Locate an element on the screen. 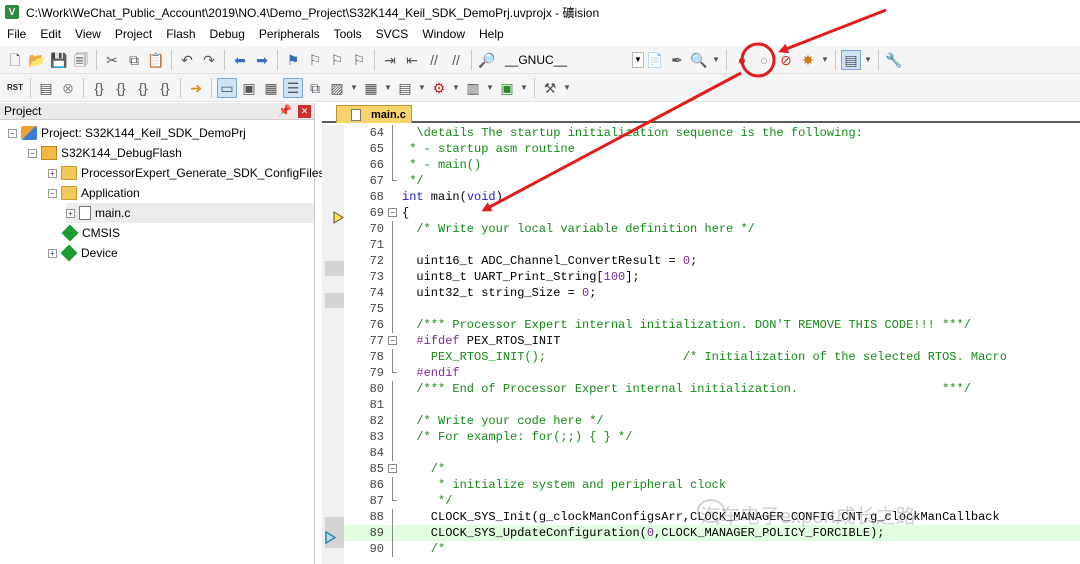  bookmark-icon: ⚑ is located at coordinates (293, 60).